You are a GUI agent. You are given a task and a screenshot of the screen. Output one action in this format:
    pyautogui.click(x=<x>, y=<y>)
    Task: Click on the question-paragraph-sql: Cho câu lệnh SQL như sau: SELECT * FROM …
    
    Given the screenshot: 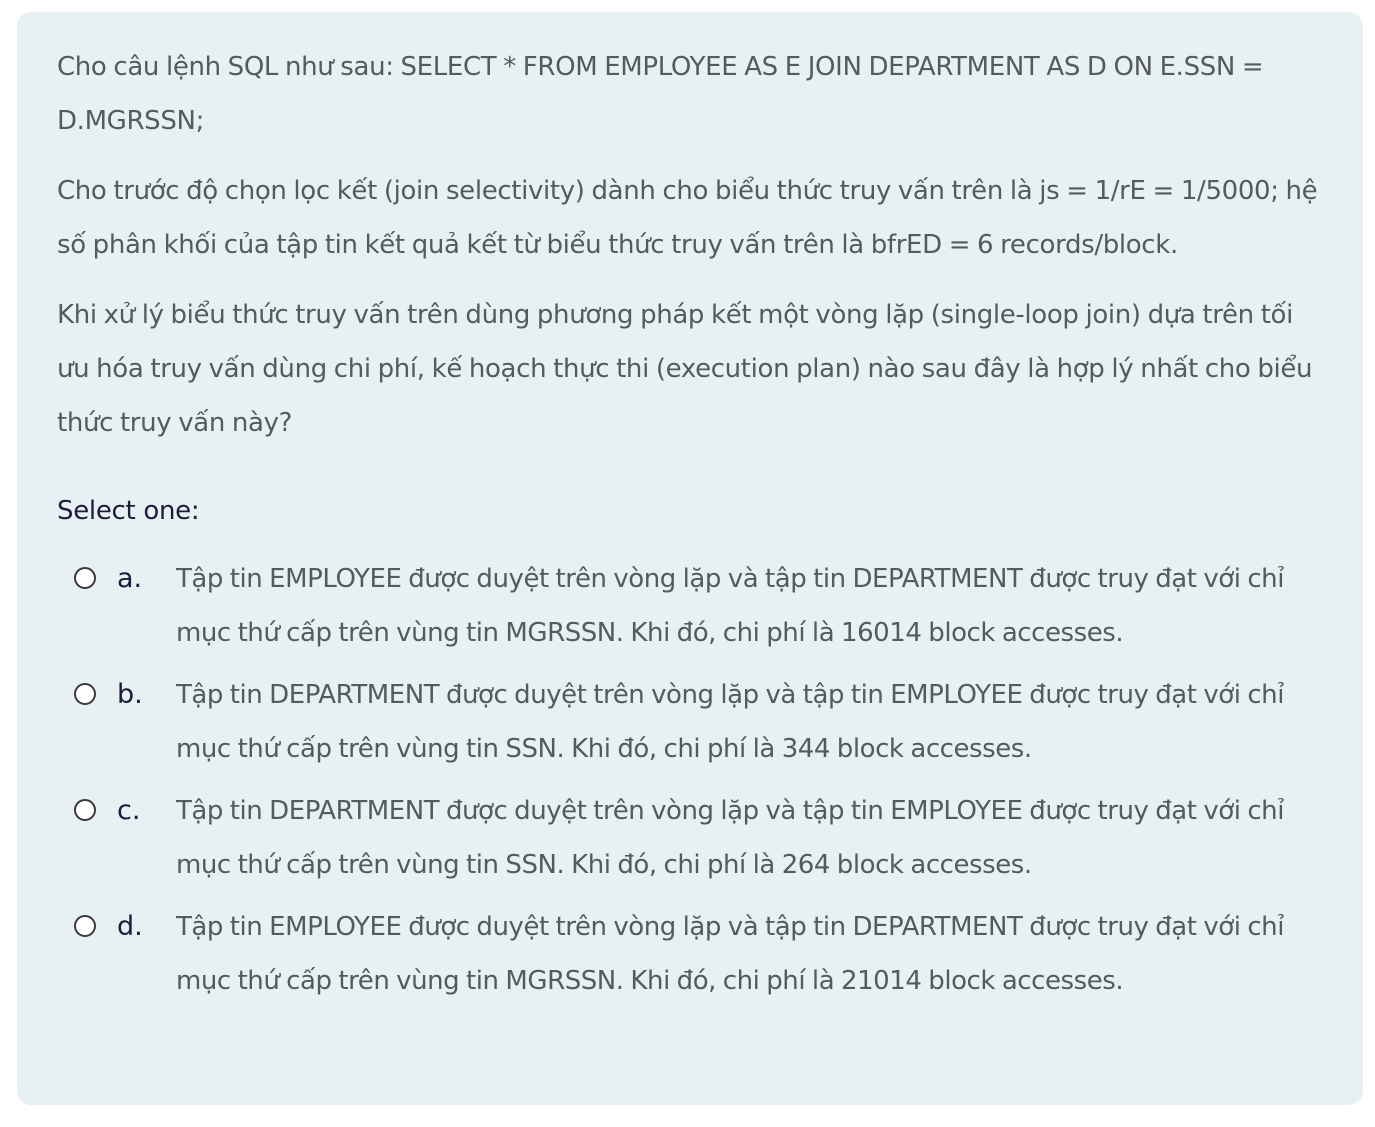 What is the action you would take?
    pyautogui.click(x=660, y=94)
    